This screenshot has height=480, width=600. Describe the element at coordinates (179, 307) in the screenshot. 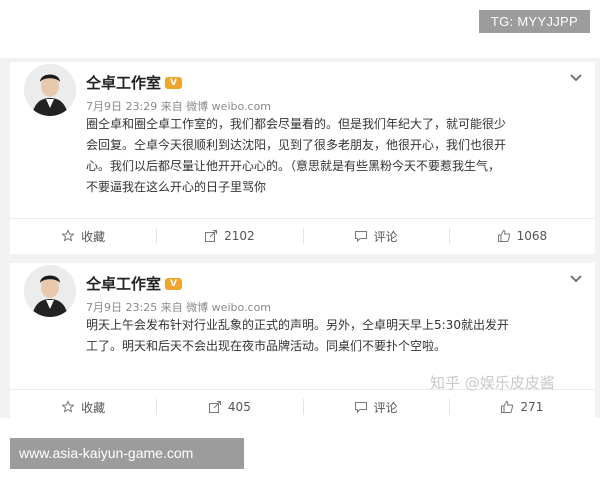

I see `post-meta: 7月9日 23:25 来自 微博 weibo.com` at that location.